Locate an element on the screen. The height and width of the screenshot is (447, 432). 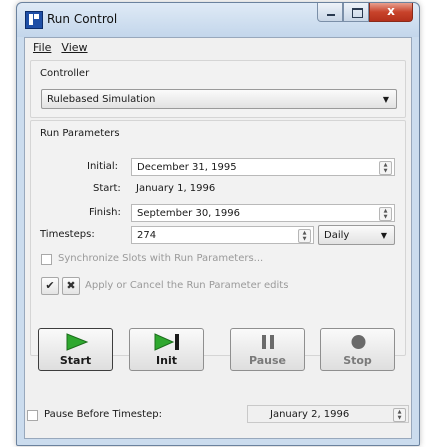
controller-select-value: Rulebased Simulation is located at coordinates (101, 99).